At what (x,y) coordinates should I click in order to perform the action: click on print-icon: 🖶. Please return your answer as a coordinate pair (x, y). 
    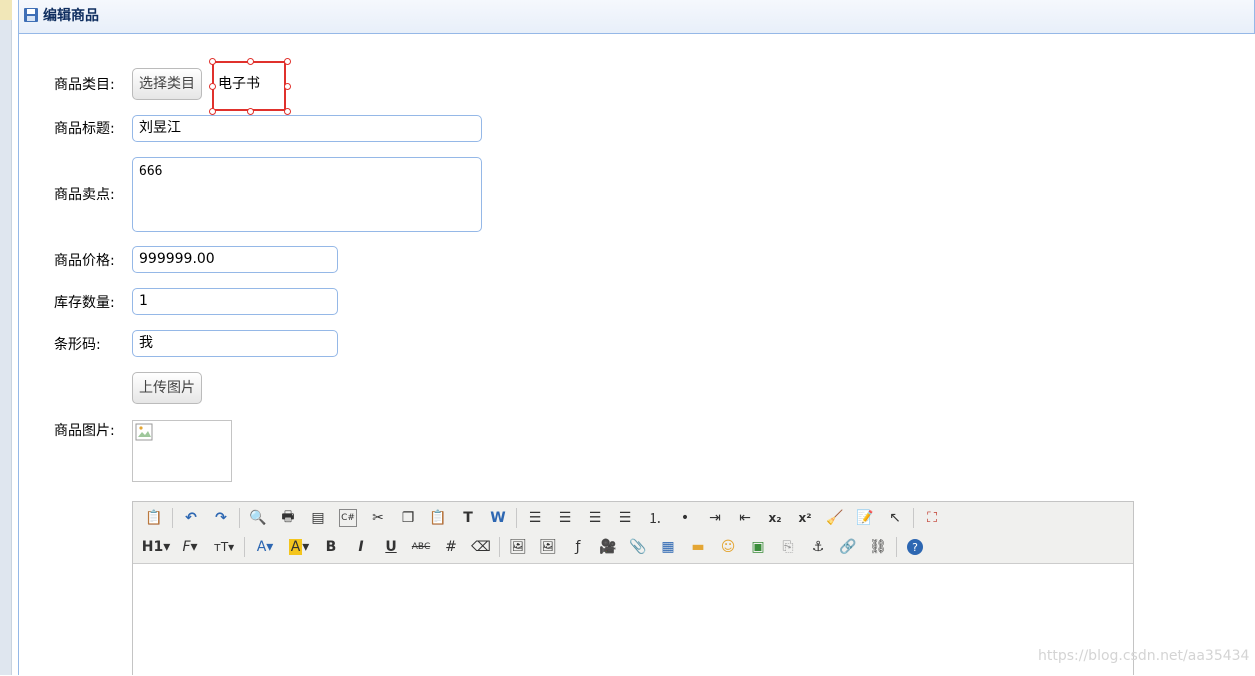
    Looking at the image, I should click on (288, 518).